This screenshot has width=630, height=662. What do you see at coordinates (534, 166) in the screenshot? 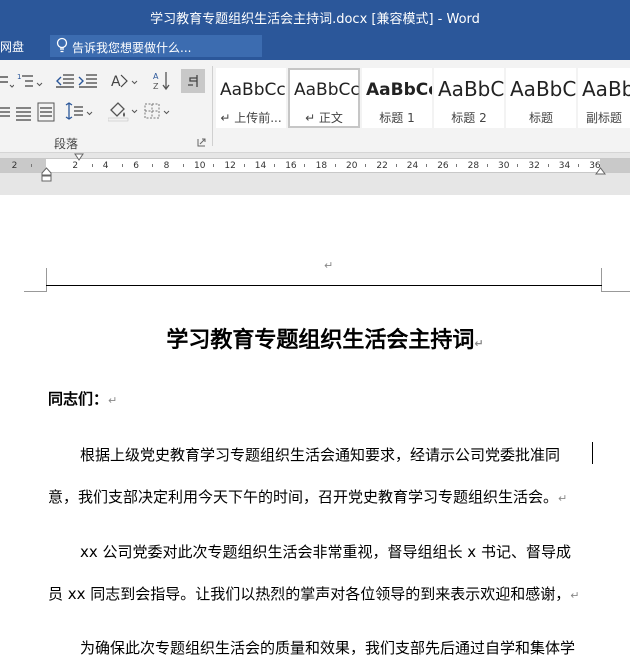
I see `ruler-tick-label: 32` at bounding box center [534, 166].